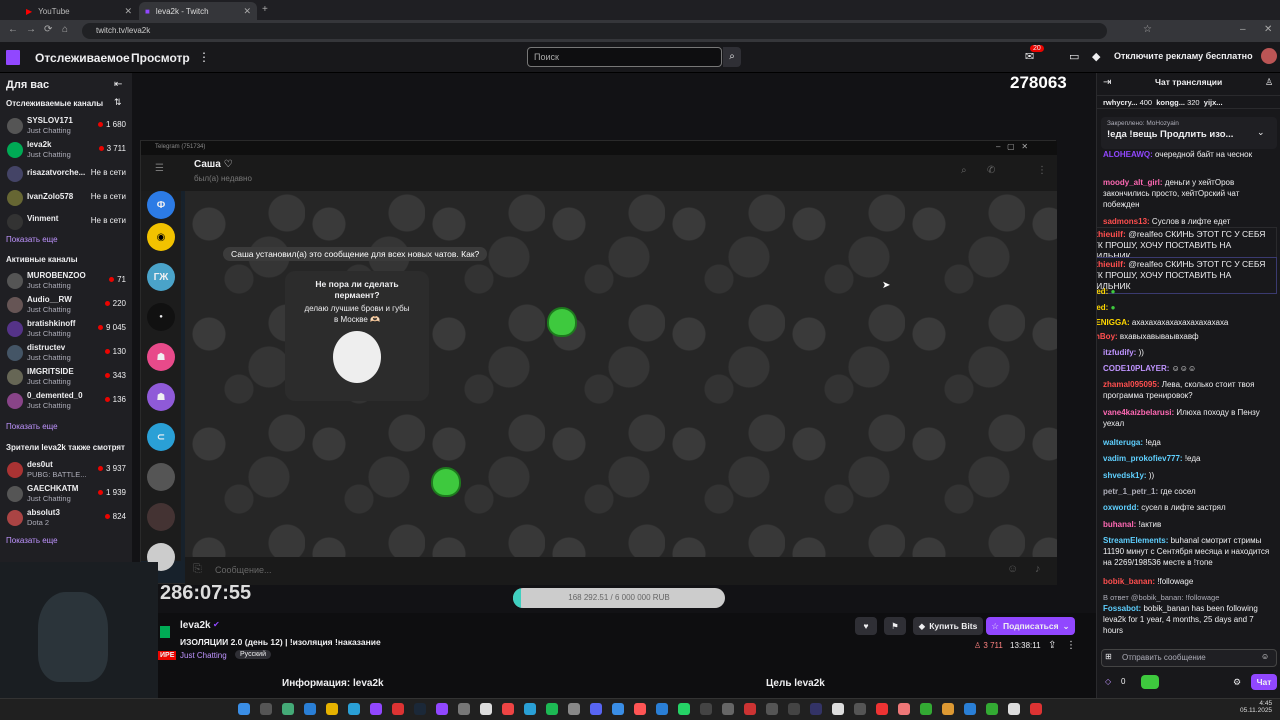  What do you see at coordinates (66, 494) in the screenshot?
I see `sidebar-item-gaechkatm: GAECHKATM Just Chatting 1 939` at bounding box center [66, 494].